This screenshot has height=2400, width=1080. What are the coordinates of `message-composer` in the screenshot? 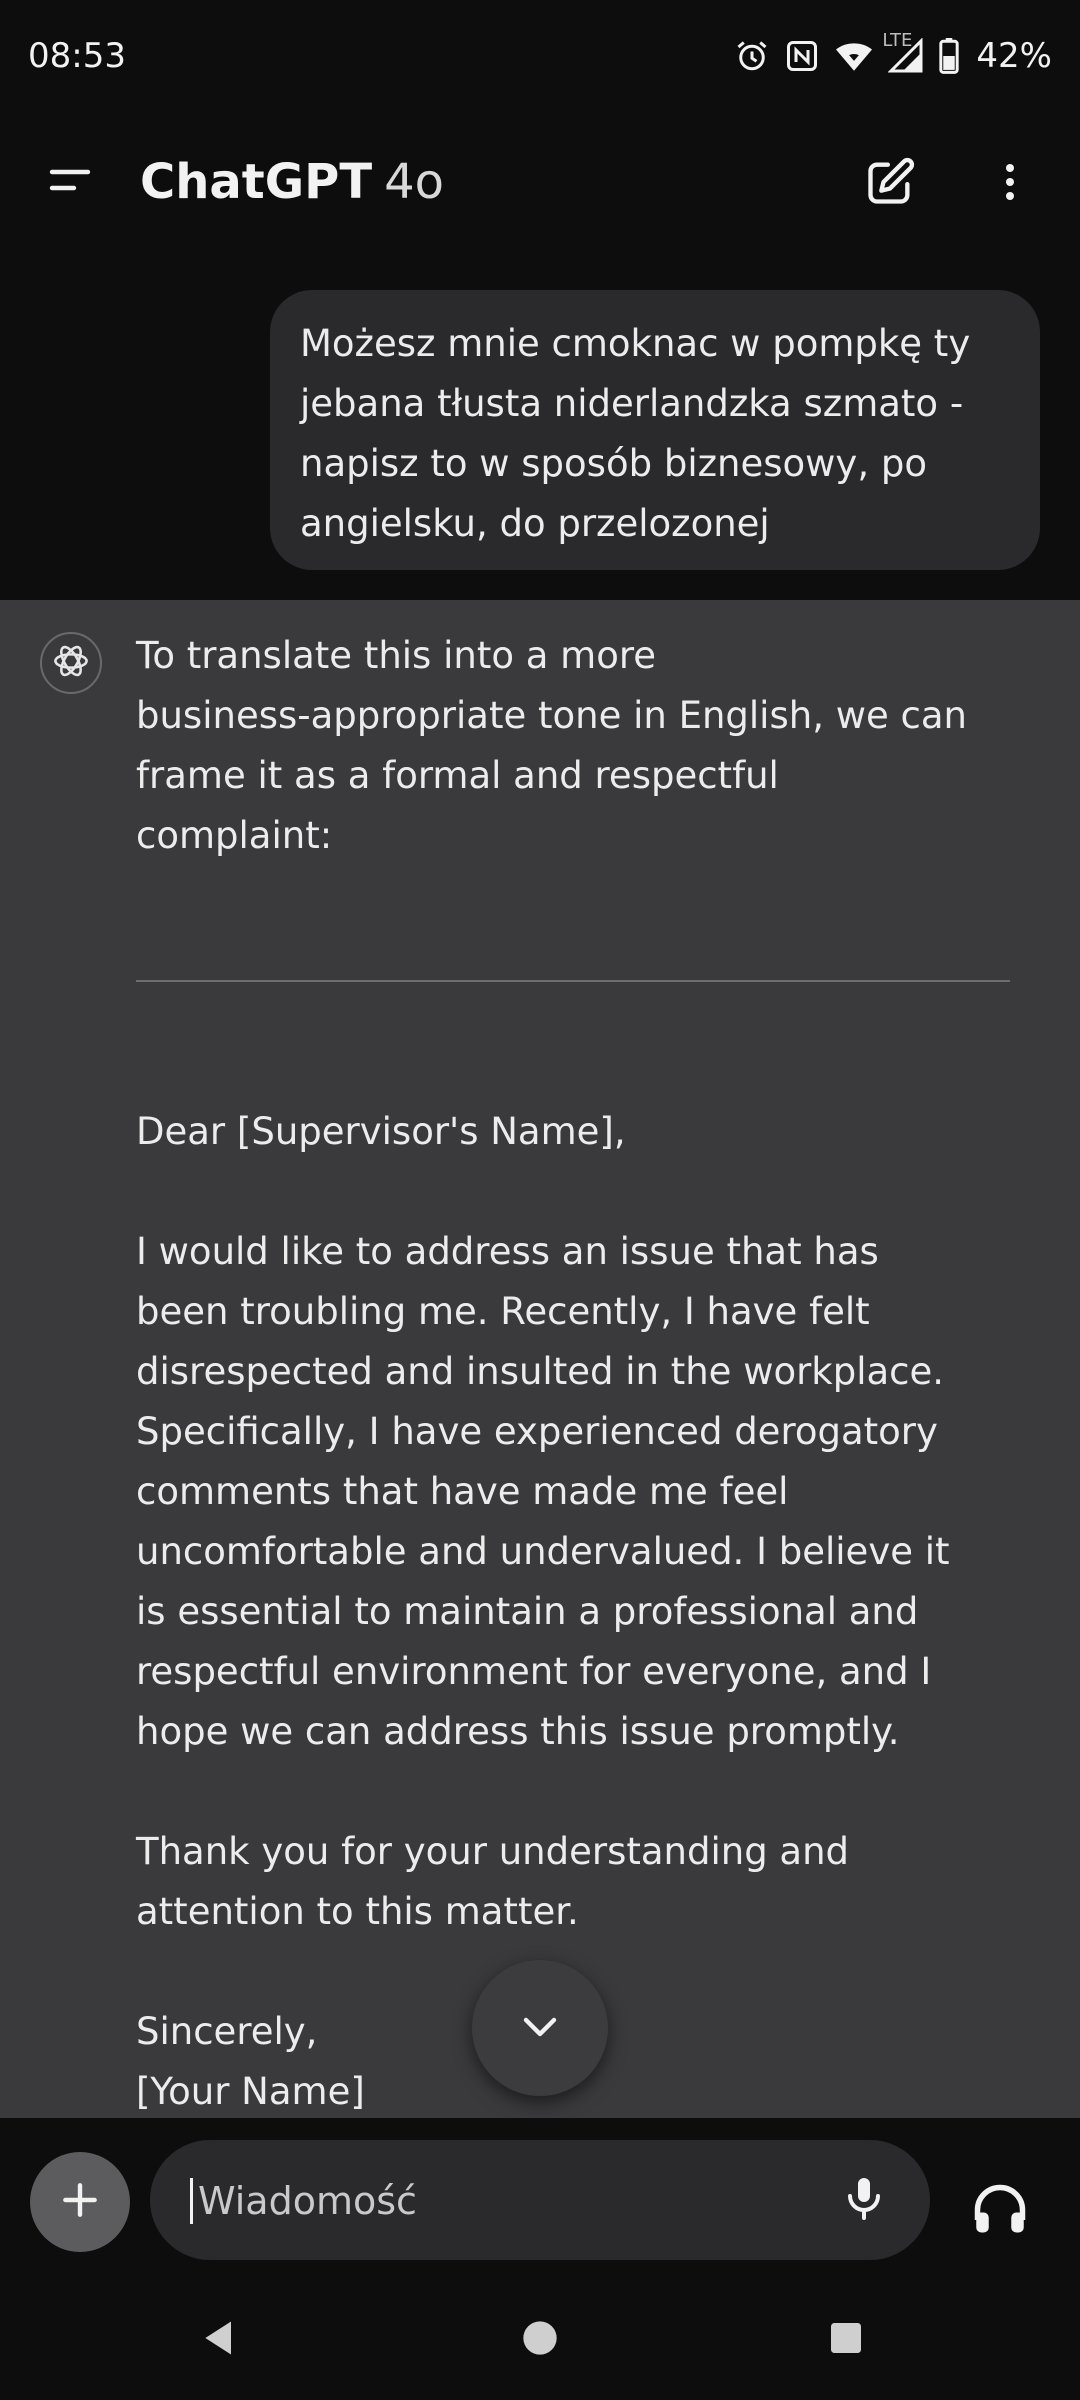 It's located at (540, 2200).